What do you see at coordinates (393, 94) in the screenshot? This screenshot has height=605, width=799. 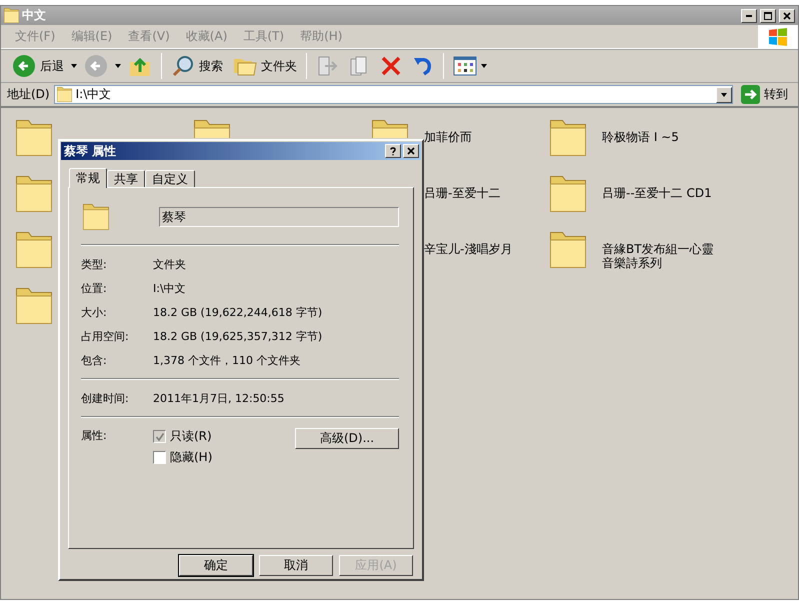 I see `address-field: I:\中文` at bounding box center [393, 94].